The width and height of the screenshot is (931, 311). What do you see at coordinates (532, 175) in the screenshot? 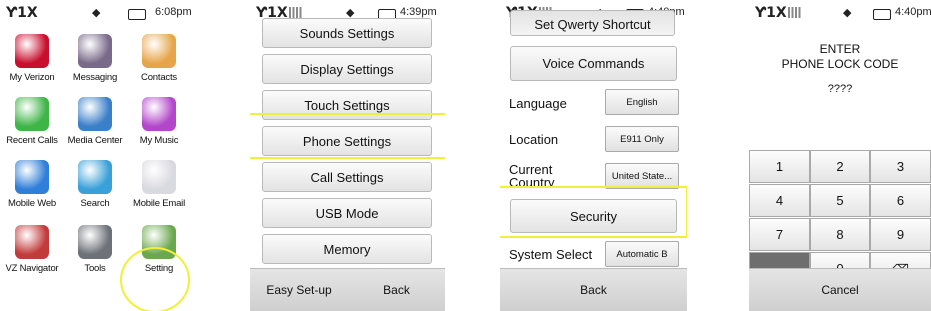
I see `current-country-label: Current Country` at bounding box center [532, 175].